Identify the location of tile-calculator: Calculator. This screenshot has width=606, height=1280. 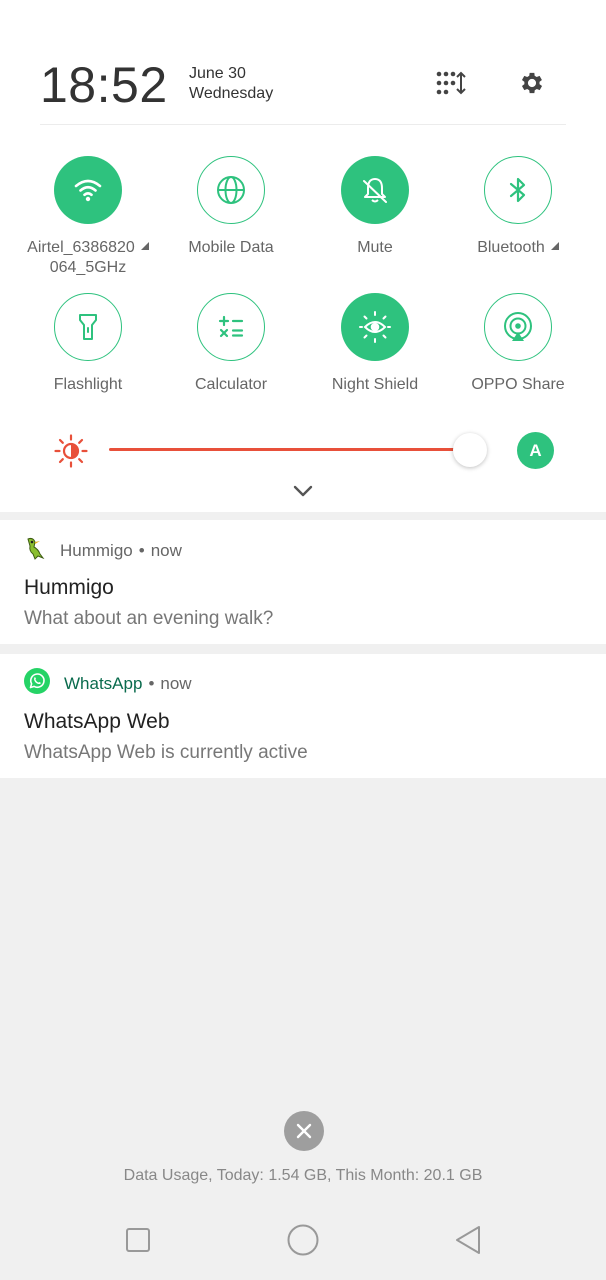
(231, 344).